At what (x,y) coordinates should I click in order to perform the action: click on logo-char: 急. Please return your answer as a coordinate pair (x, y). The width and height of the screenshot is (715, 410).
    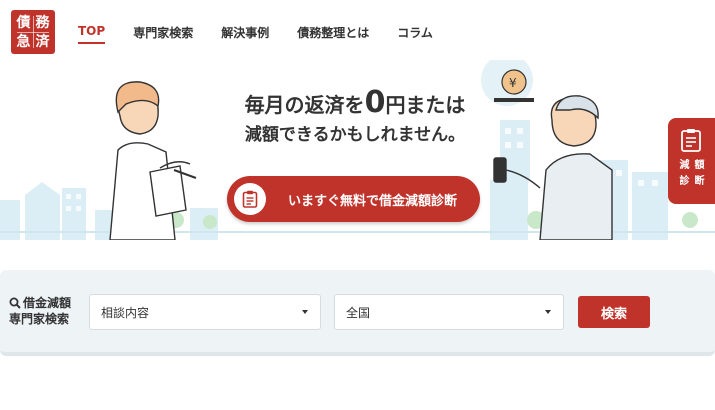
    Looking at the image, I should click on (23, 41).